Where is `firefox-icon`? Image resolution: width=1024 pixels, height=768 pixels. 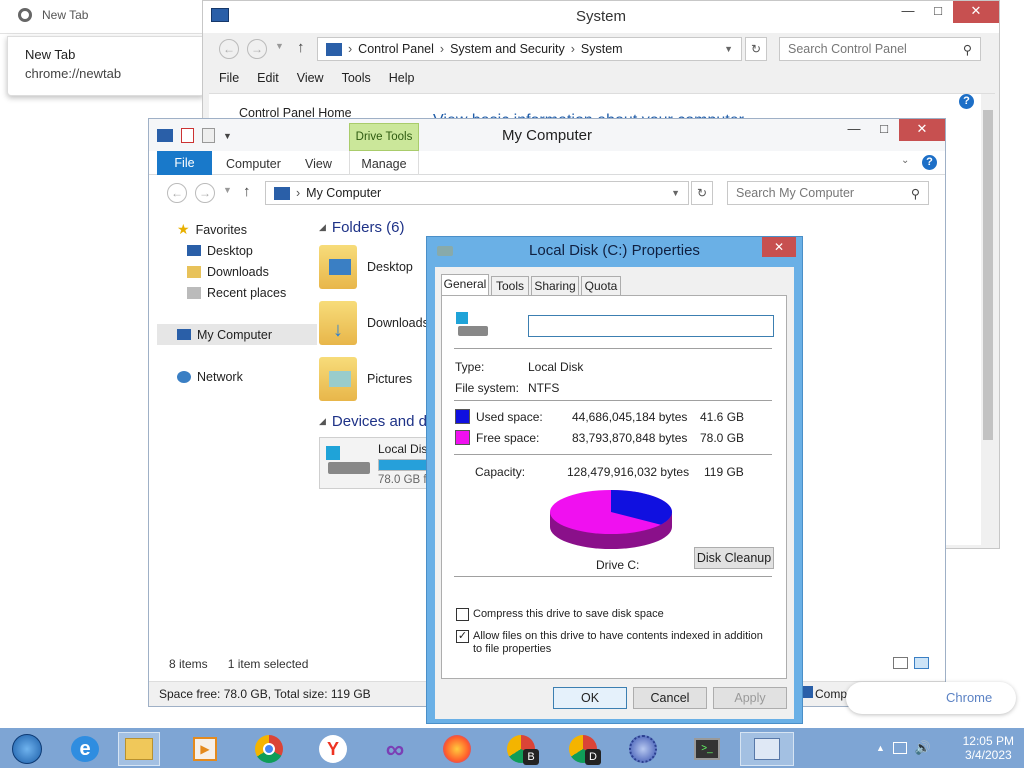
firefox-icon is located at coordinates (457, 749).